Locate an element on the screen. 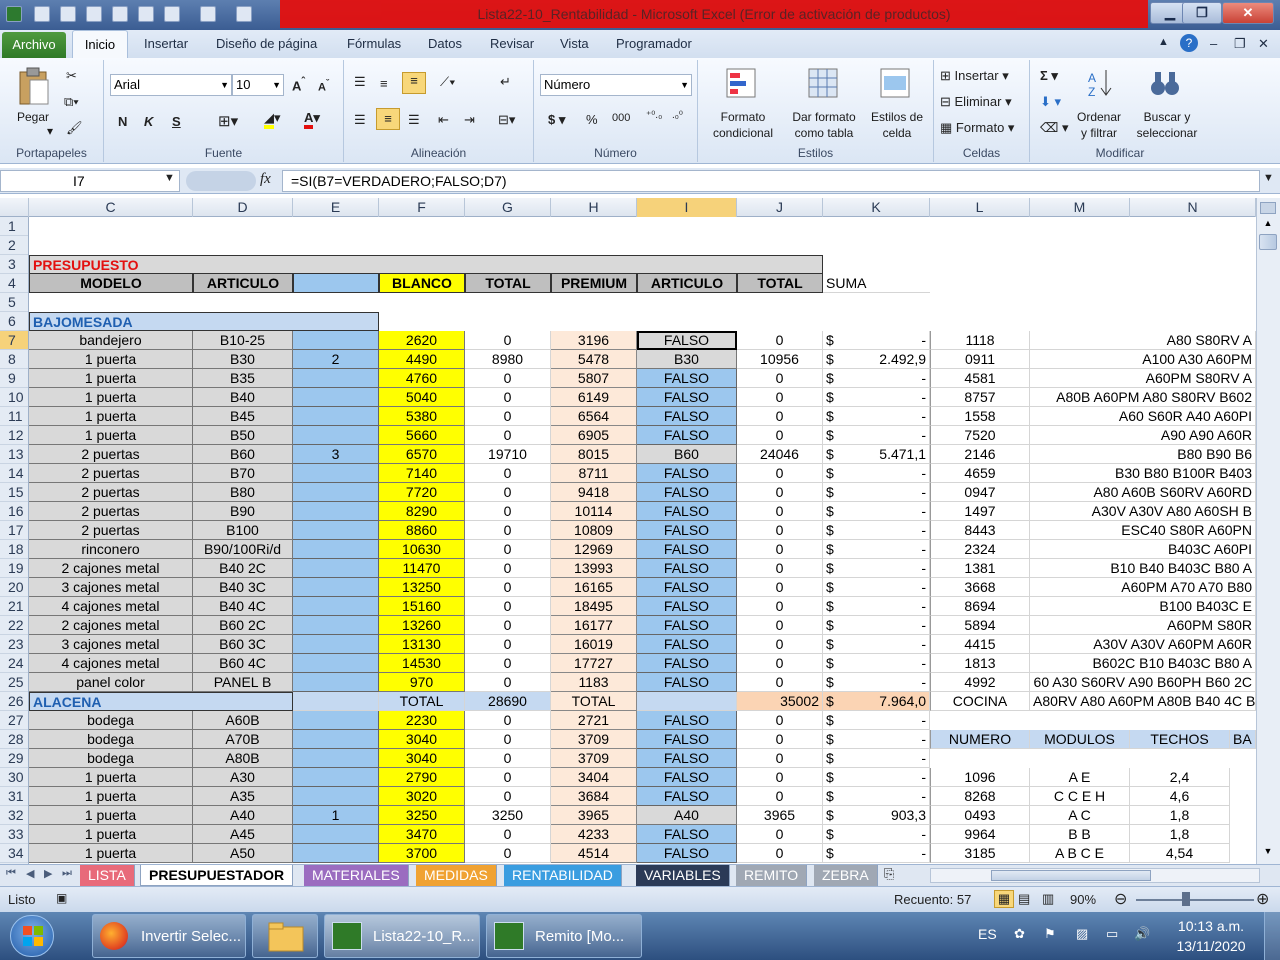 This screenshot has width=1280, height=960. sort-filter-label-1: Ordenar is located at coordinates (1099, 117).